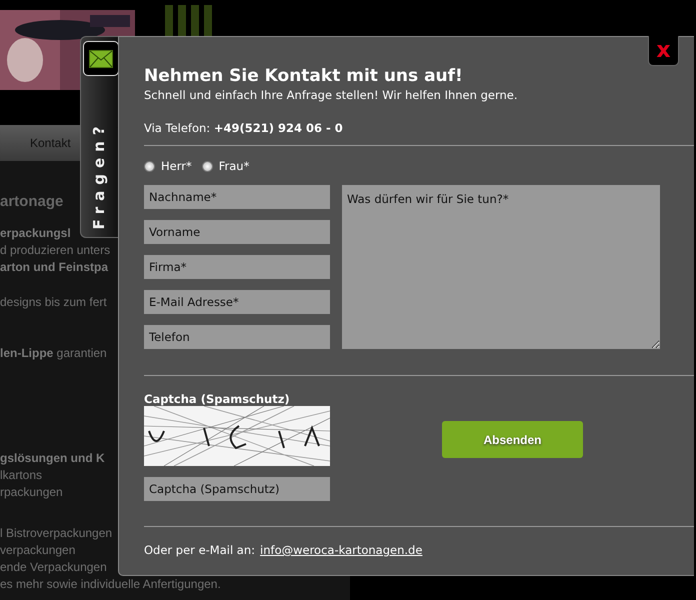 The height and width of the screenshot is (600, 696). What do you see at coordinates (304, 76) in the screenshot?
I see `dialog-title: Nehmen Sie Kontakt mit uns auf!` at bounding box center [304, 76].